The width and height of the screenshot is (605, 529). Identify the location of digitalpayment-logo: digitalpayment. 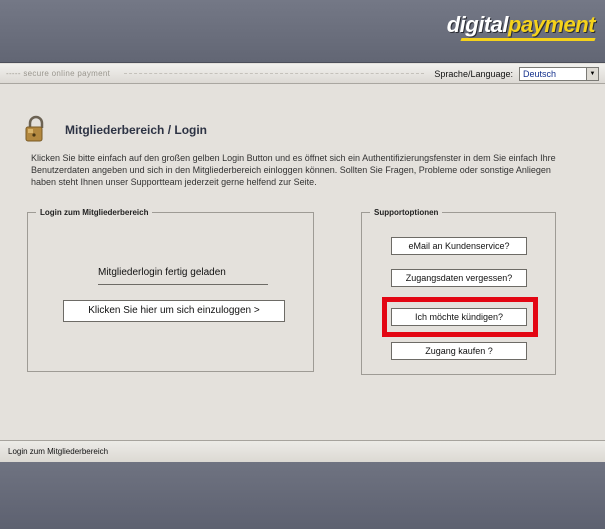
(521, 24).